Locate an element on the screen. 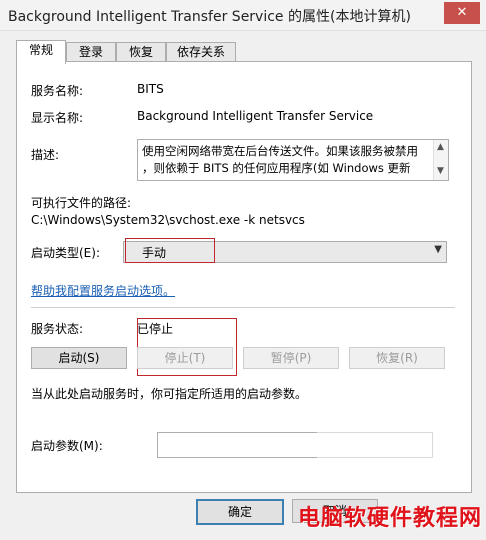 The height and width of the screenshot is (540, 486). scroll-down-icon: ▼ is located at coordinates (440, 171).